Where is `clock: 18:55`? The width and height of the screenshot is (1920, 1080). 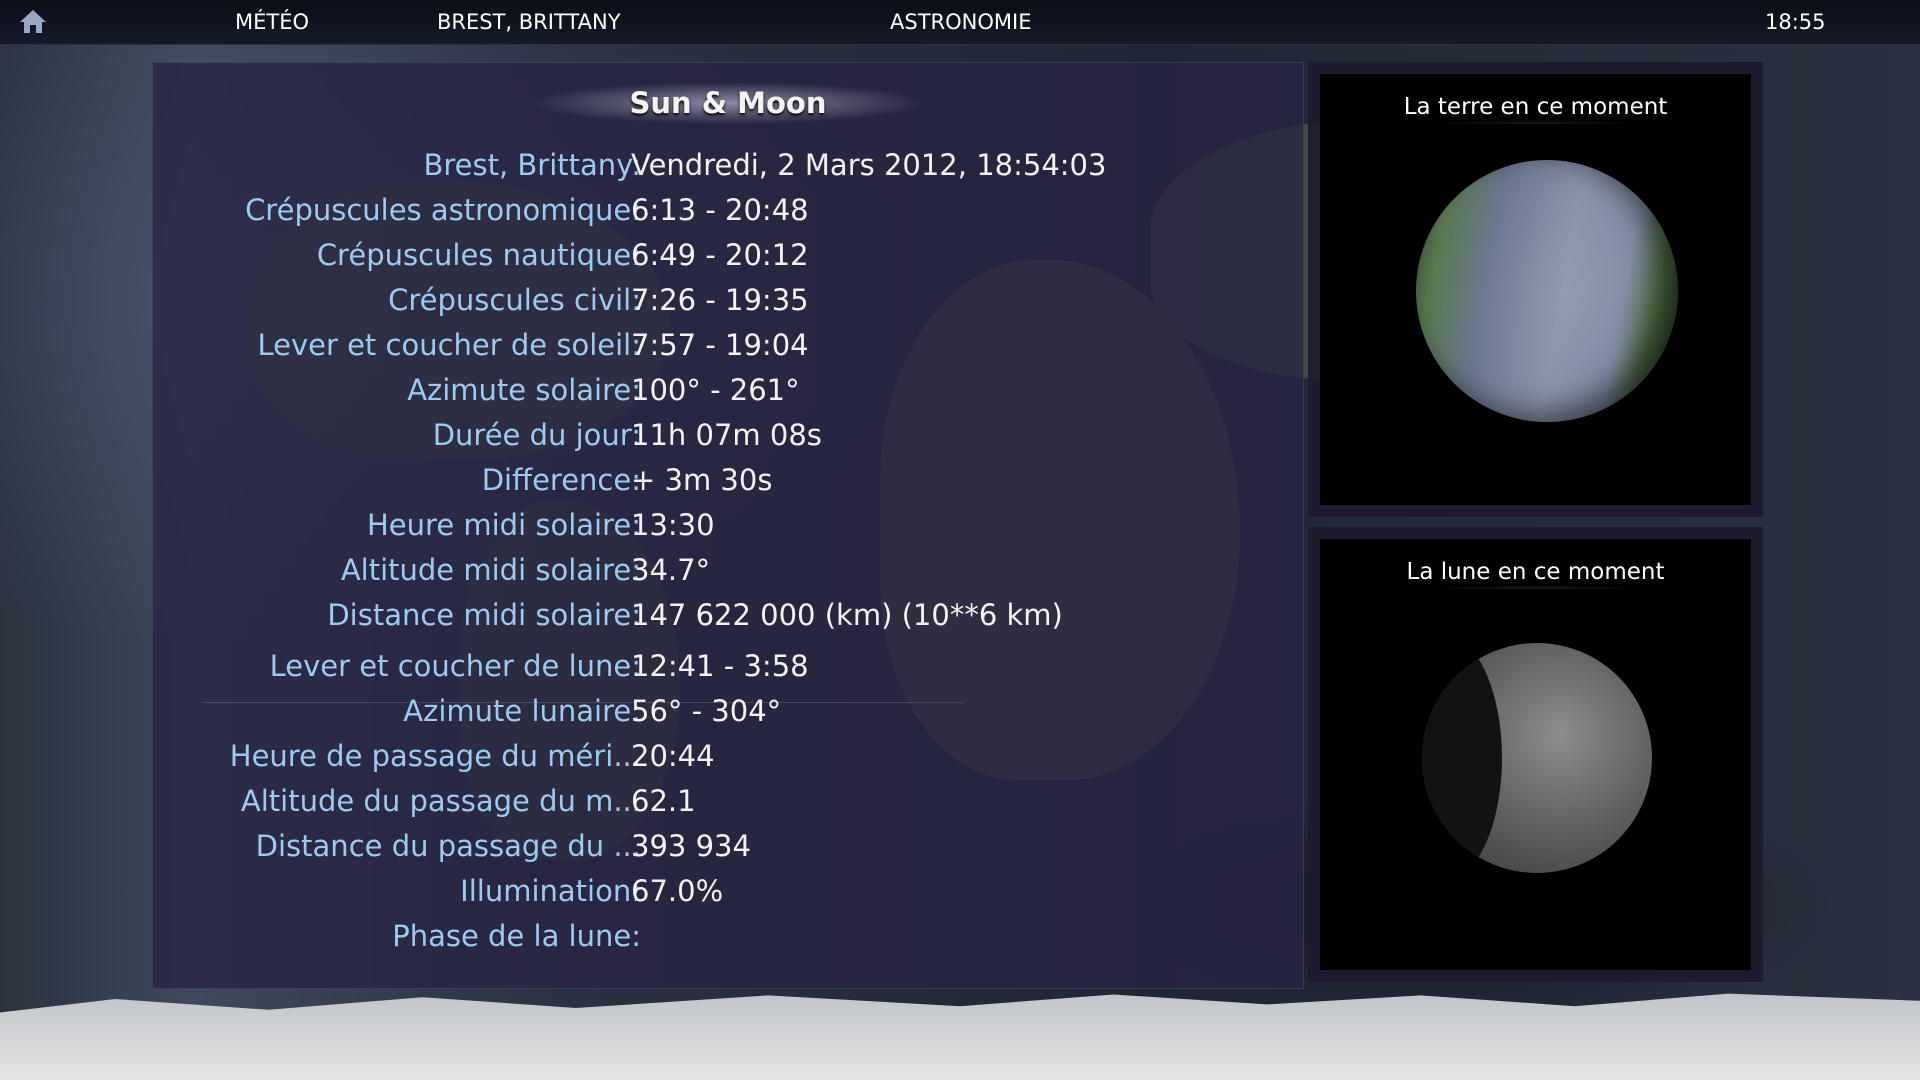 clock: 18:55 is located at coordinates (1795, 22).